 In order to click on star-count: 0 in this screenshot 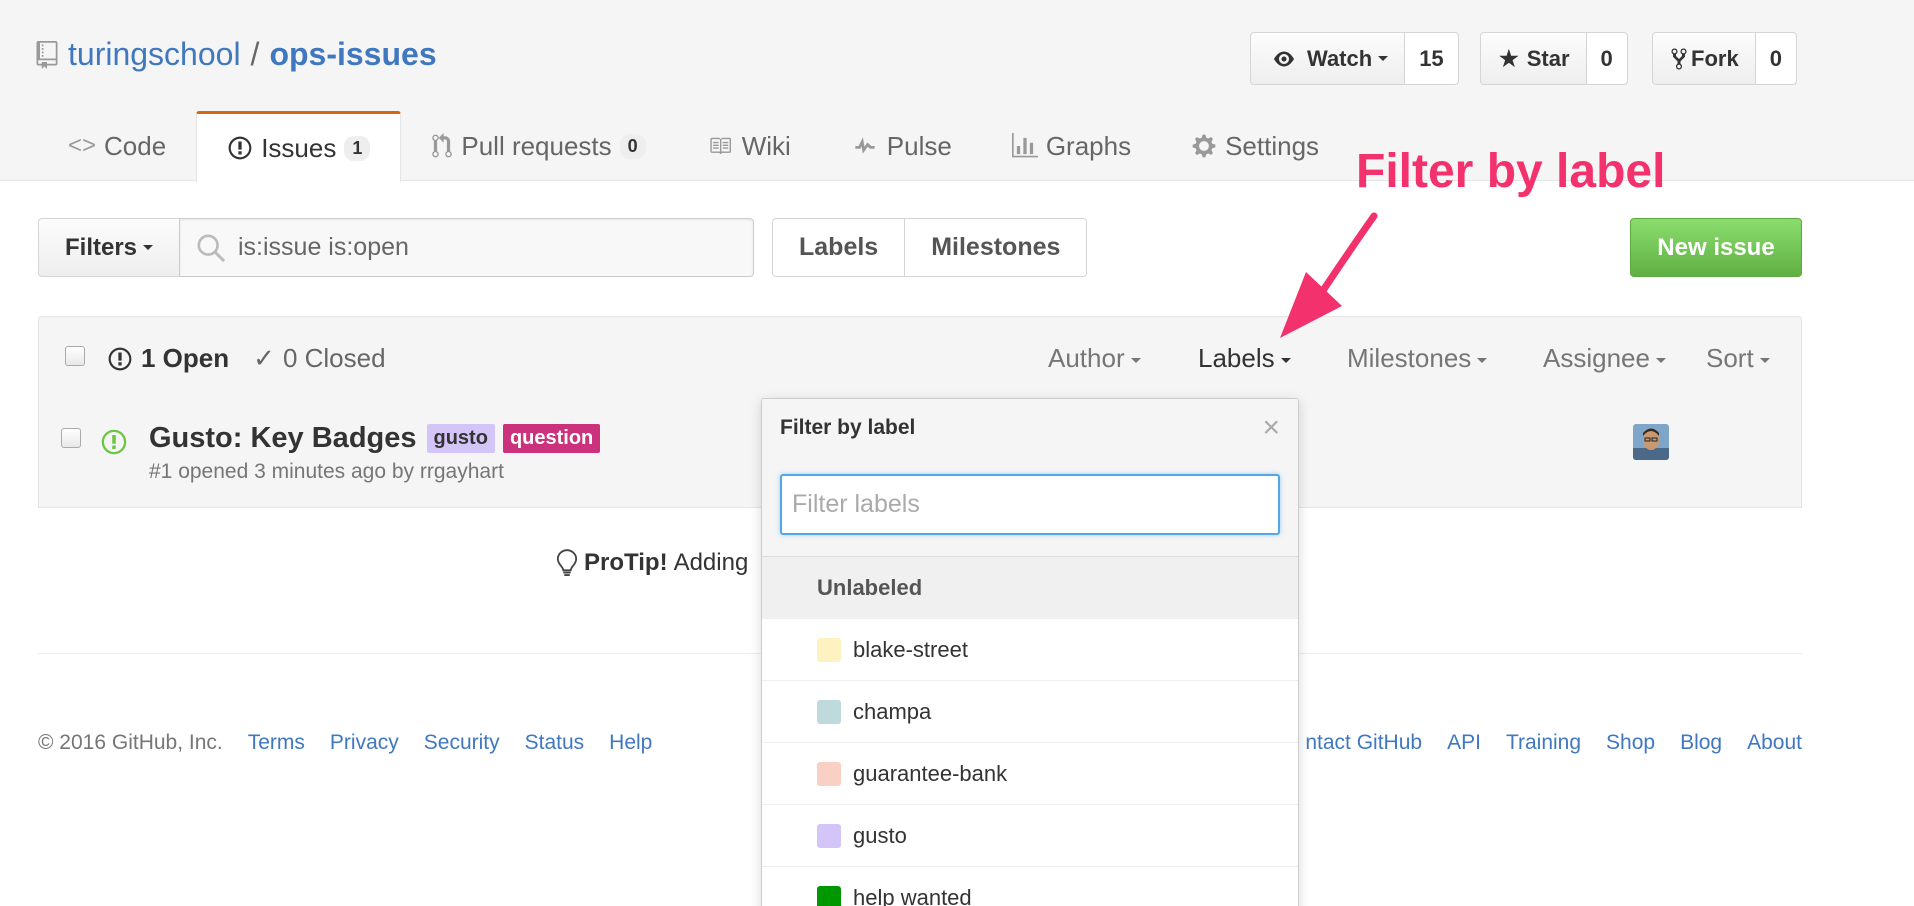, I will do `click(1606, 58)`.